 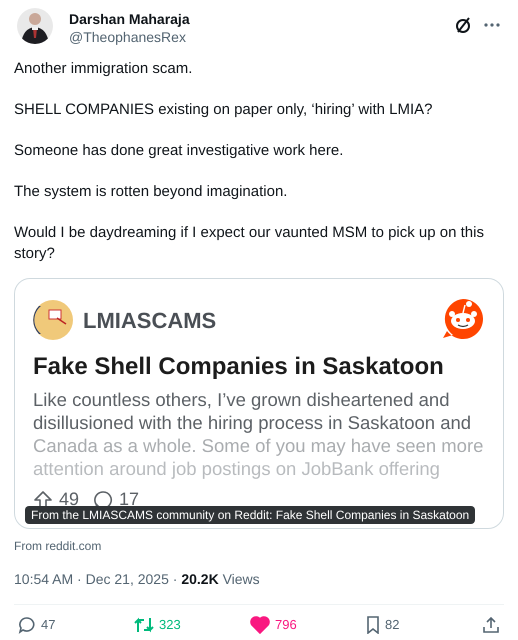 I want to click on share-button, so click(x=491, y=625).